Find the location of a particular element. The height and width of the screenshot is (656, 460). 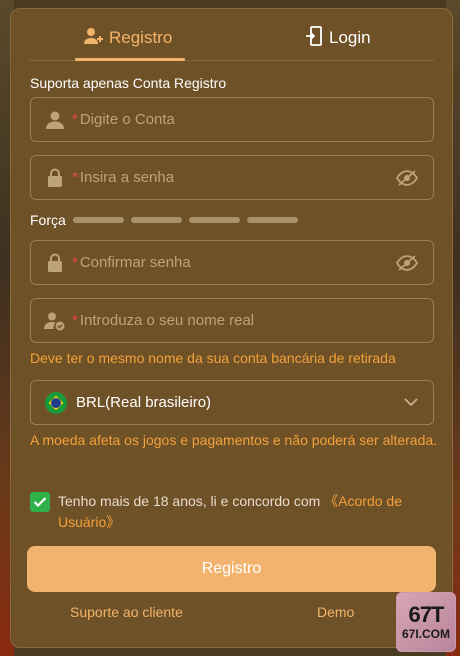

tab-register-label: Registro is located at coordinates (141, 37).